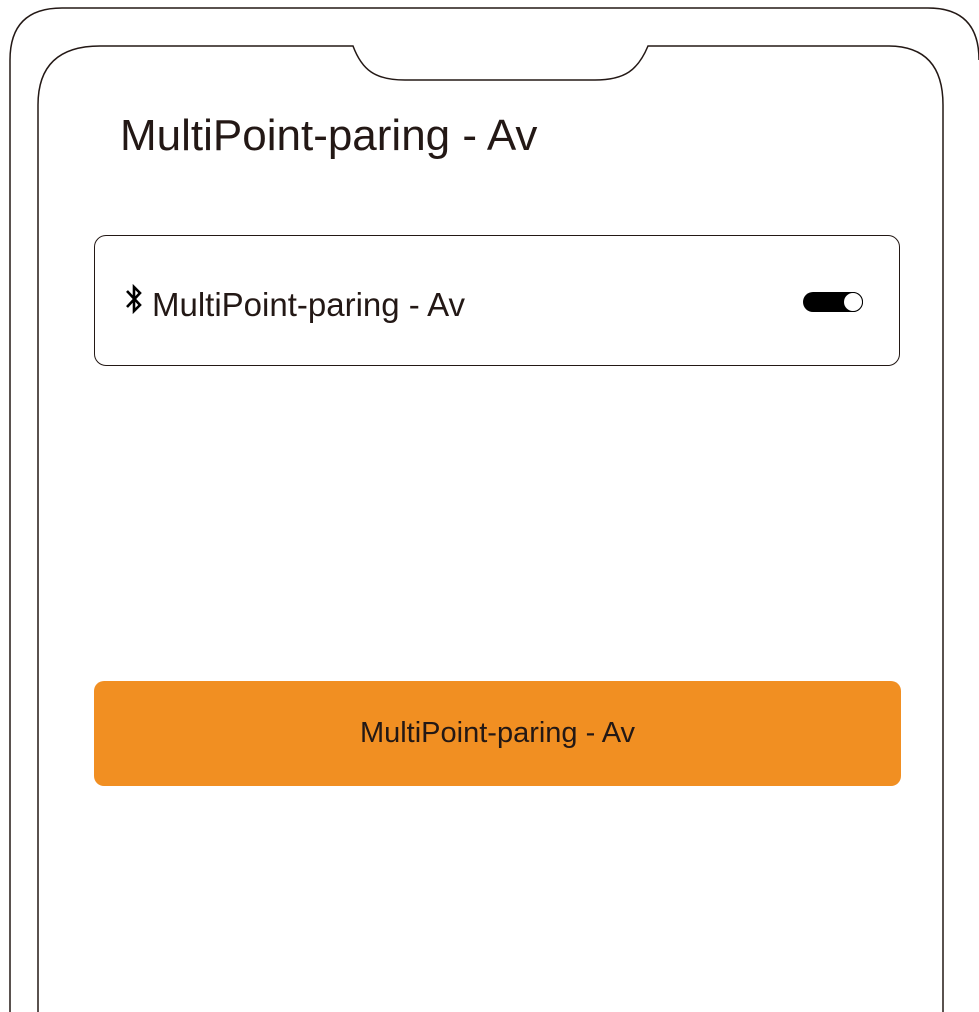  Describe the element at coordinates (853, 302) in the screenshot. I see `toggle-knob` at that location.